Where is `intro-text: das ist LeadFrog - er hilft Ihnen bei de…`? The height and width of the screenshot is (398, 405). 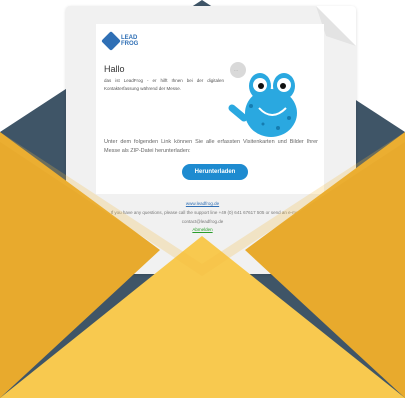 intro-text: das ist LeadFrog - er hilft Ihnen bei de… is located at coordinates (164, 84).